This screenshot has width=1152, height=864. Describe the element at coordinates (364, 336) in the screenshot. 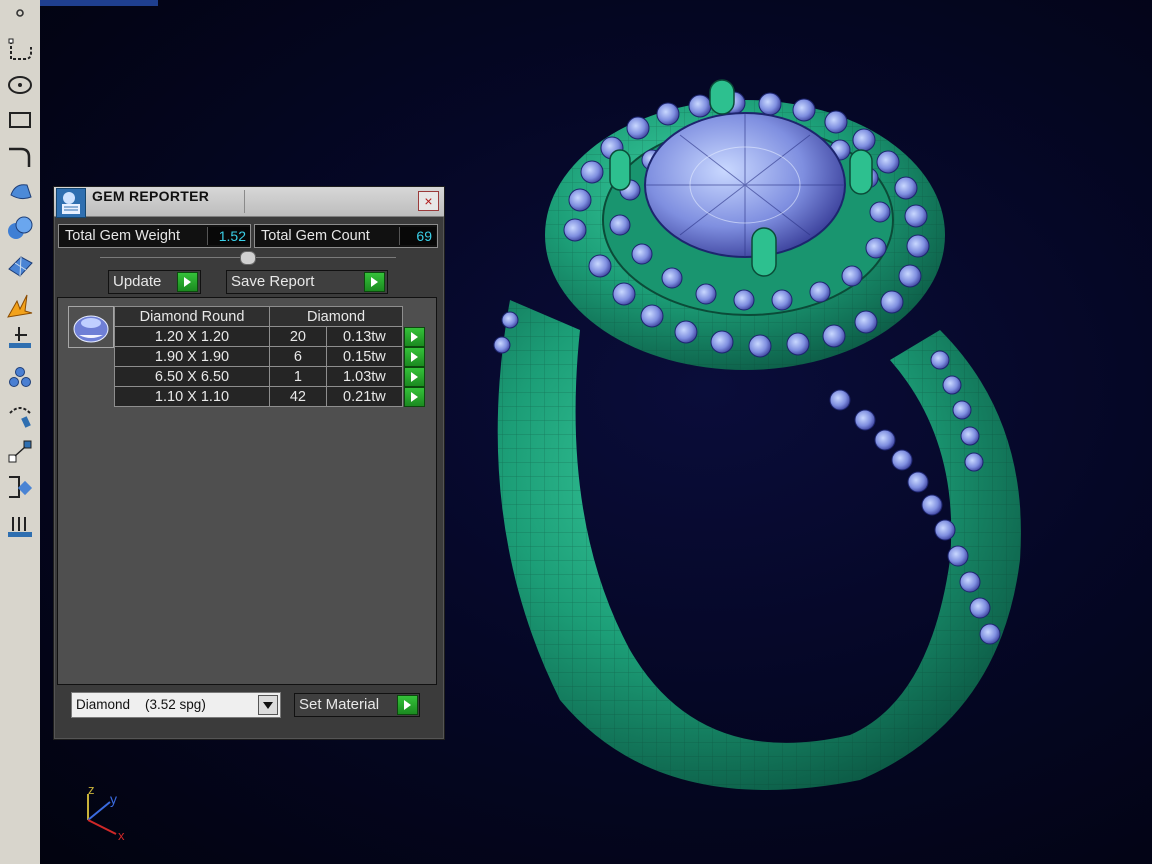

I see `row-weight: 0.13tw` at that location.